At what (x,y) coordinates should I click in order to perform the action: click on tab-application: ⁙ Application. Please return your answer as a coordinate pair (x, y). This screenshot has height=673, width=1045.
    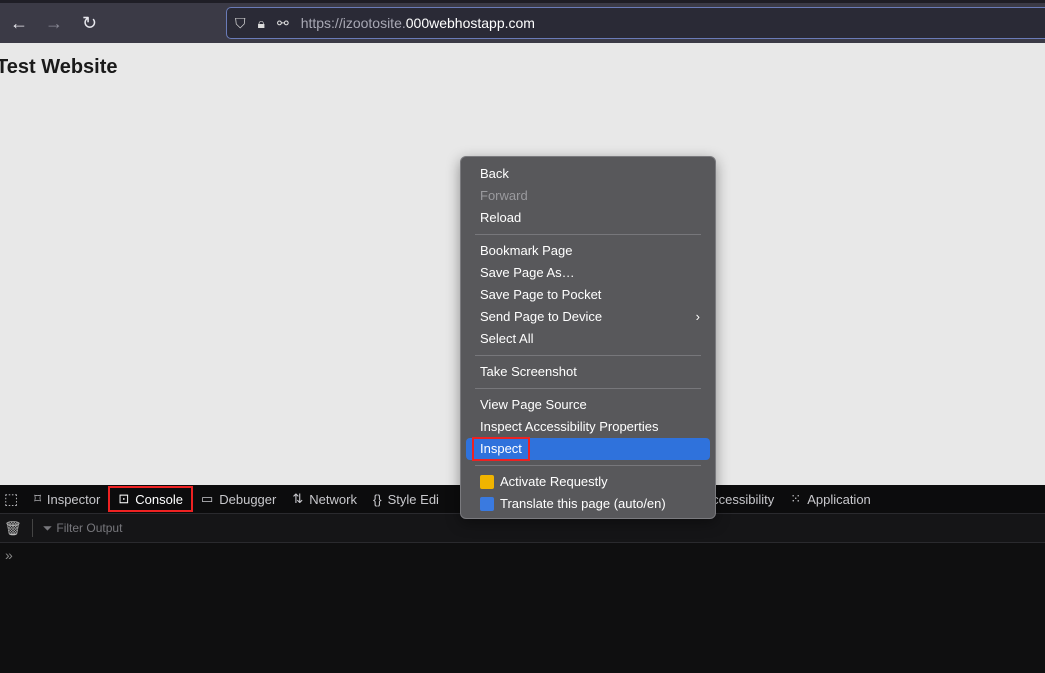
    Looking at the image, I should click on (830, 499).